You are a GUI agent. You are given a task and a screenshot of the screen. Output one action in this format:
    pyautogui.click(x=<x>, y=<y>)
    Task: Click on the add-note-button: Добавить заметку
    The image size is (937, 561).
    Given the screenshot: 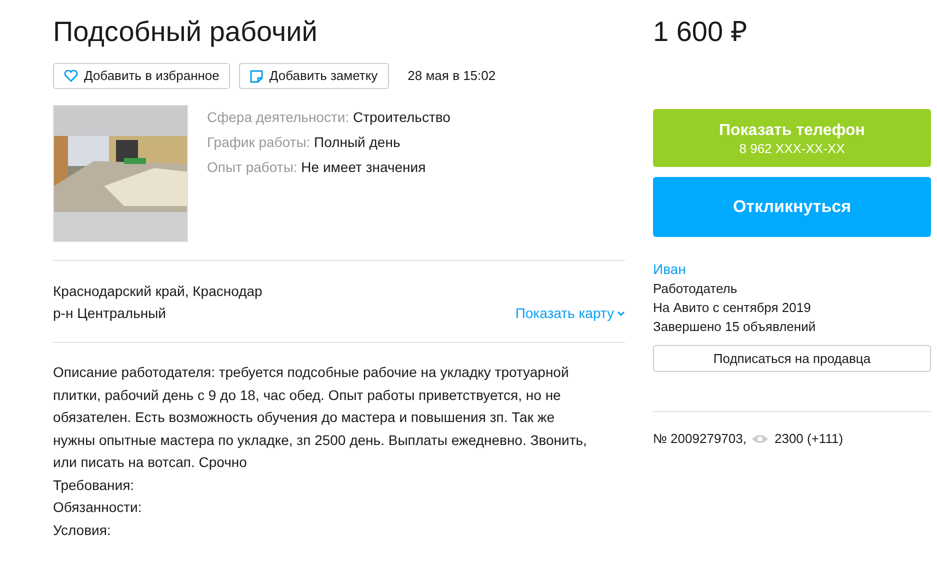 What is the action you would take?
    pyautogui.click(x=314, y=76)
    